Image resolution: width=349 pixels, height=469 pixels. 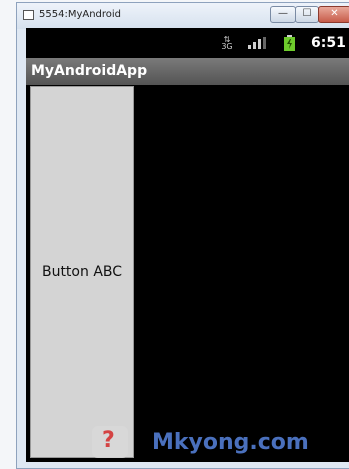 What do you see at coordinates (230, 442) in the screenshot?
I see `watermark-text: Mkyong.com` at bounding box center [230, 442].